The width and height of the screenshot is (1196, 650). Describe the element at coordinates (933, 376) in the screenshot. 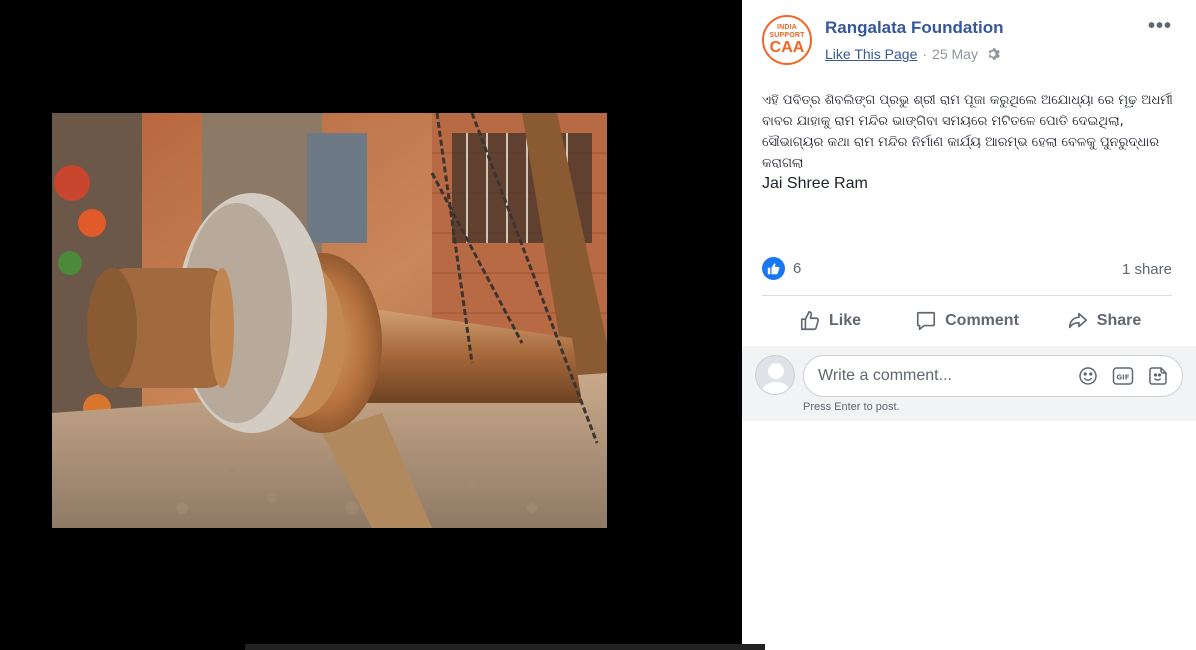

I see `comment-input` at that location.